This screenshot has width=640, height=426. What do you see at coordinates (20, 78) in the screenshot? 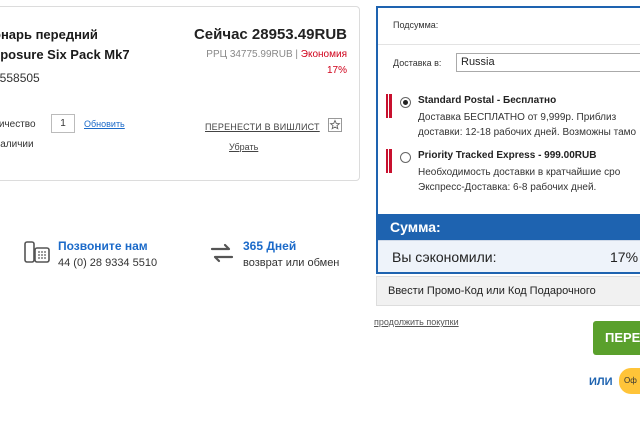
I see `product-code: #558505` at bounding box center [20, 78].